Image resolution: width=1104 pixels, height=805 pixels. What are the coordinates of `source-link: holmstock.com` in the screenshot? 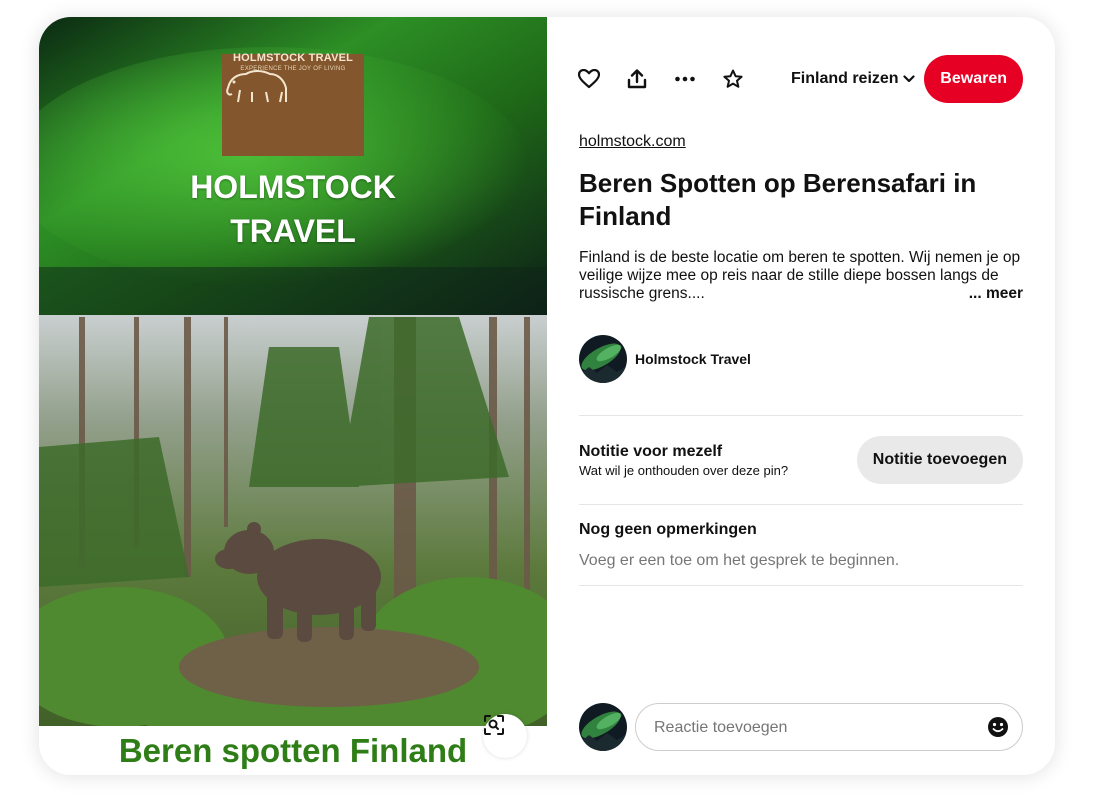 It's located at (632, 142).